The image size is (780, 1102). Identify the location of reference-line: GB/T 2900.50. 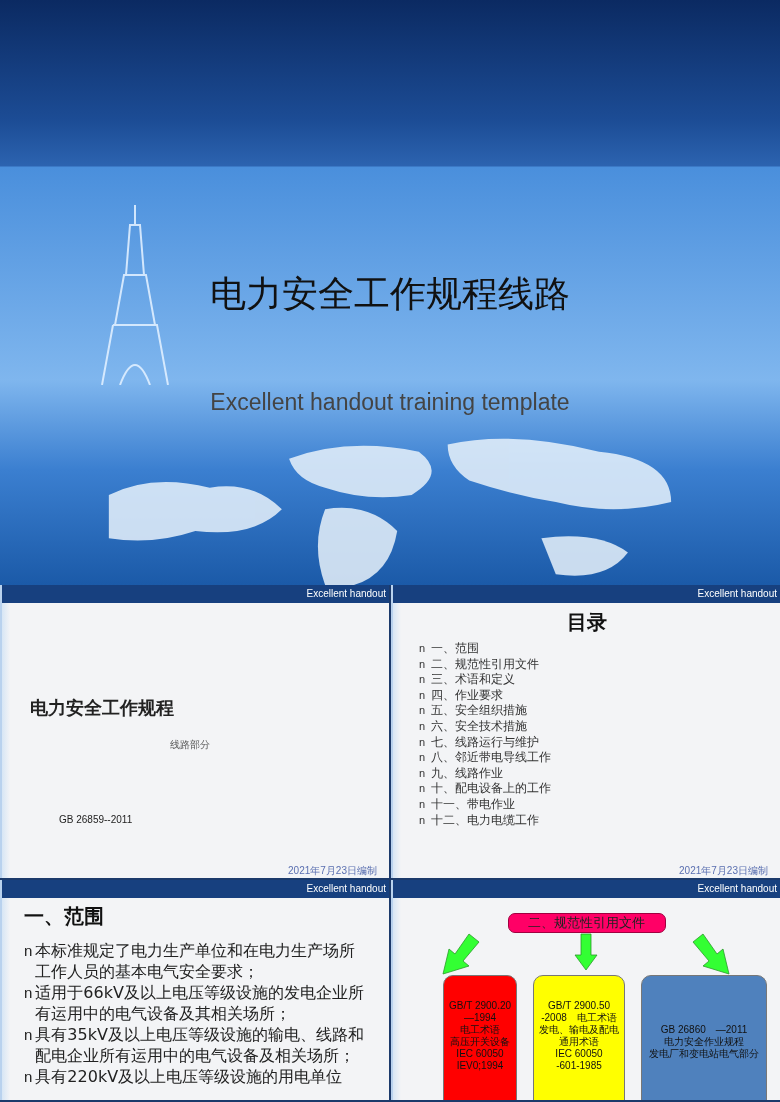
(579, 1006).